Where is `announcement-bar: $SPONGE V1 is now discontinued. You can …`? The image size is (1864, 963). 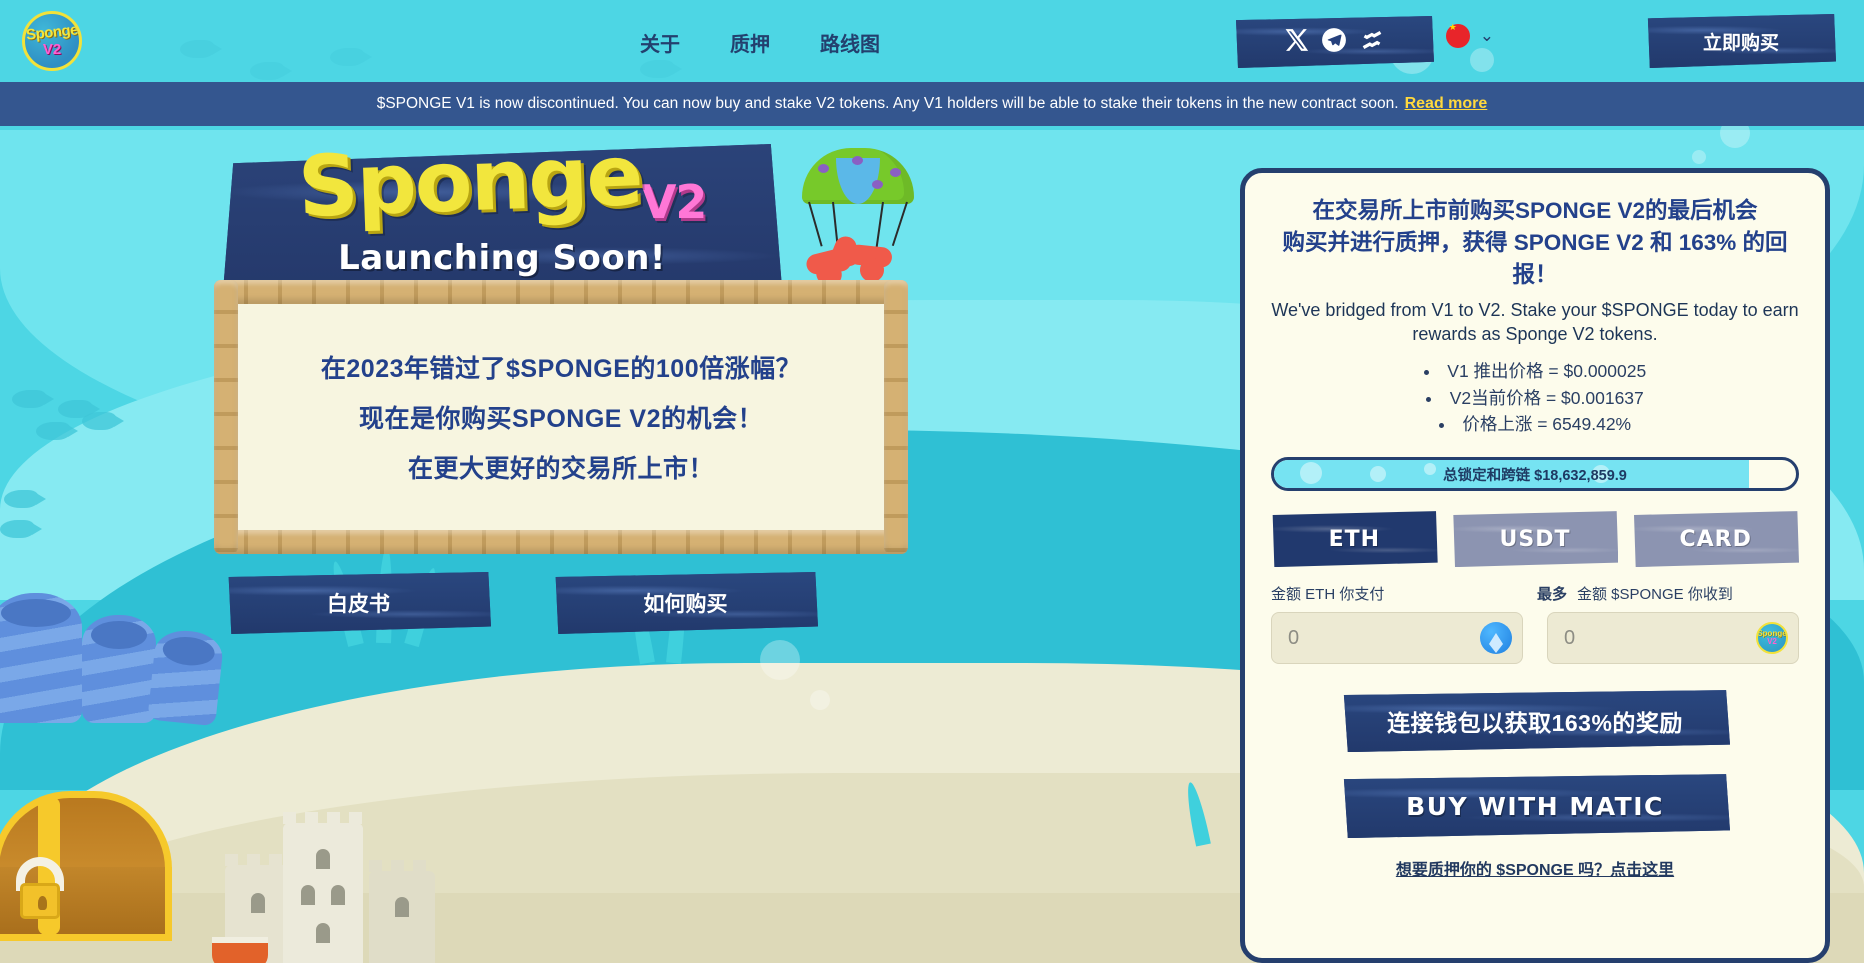
announcement-bar: $SPONGE V1 is now discontinued. You can … is located at coordinates (932, 104).